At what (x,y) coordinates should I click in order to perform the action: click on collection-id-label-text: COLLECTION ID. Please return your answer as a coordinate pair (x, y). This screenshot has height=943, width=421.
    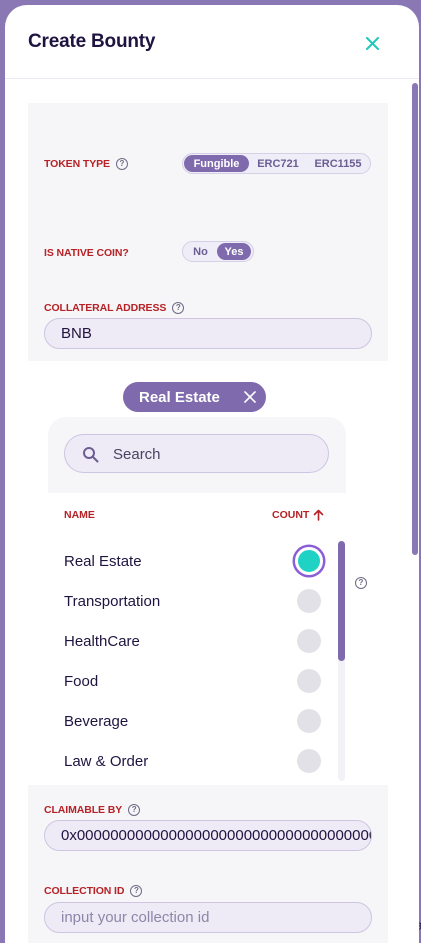
    Looking at the image, I should click on (84, 891).